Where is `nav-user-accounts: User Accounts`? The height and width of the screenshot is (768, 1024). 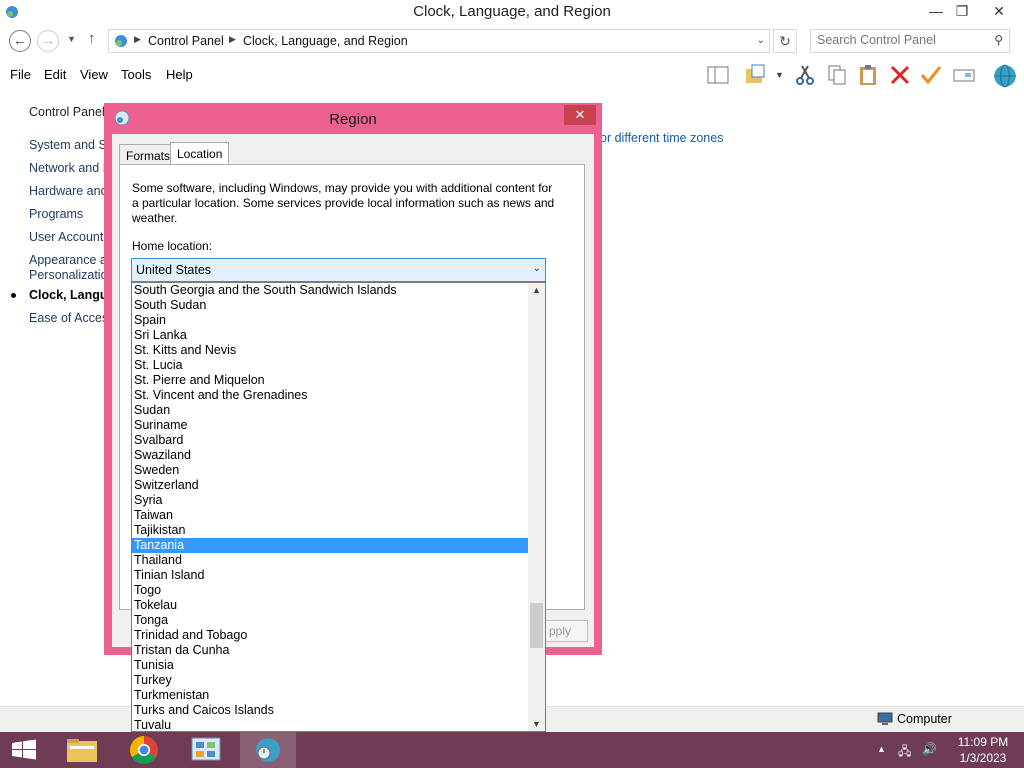 nav-user-accounts: User Accounts is located at coordinates (69, 237).